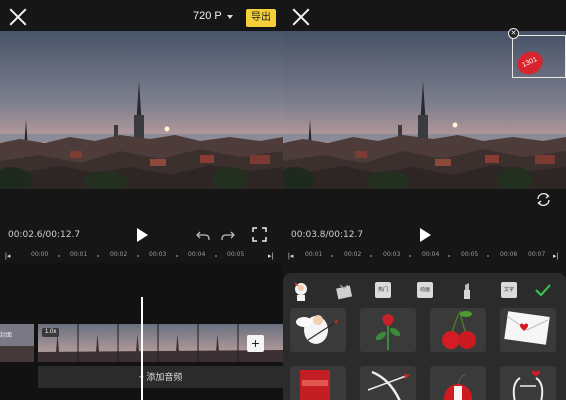 This screenshot has height=400, width=566. What do you see at coordinates (424, 17) in the screenshot?
I see `top-bar` at bounding box center [424, 17].